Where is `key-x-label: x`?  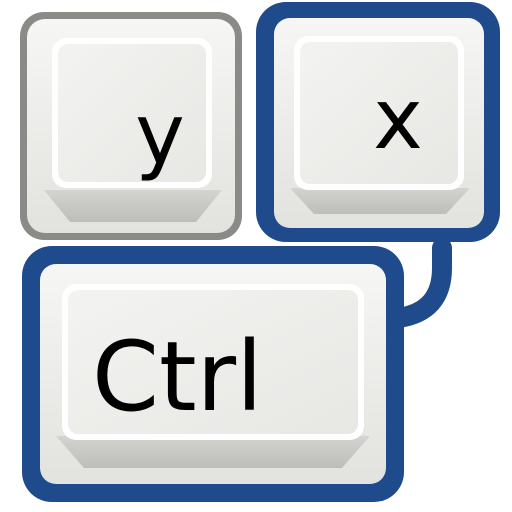 key-x-label: x is located at coordinates (398, 119).